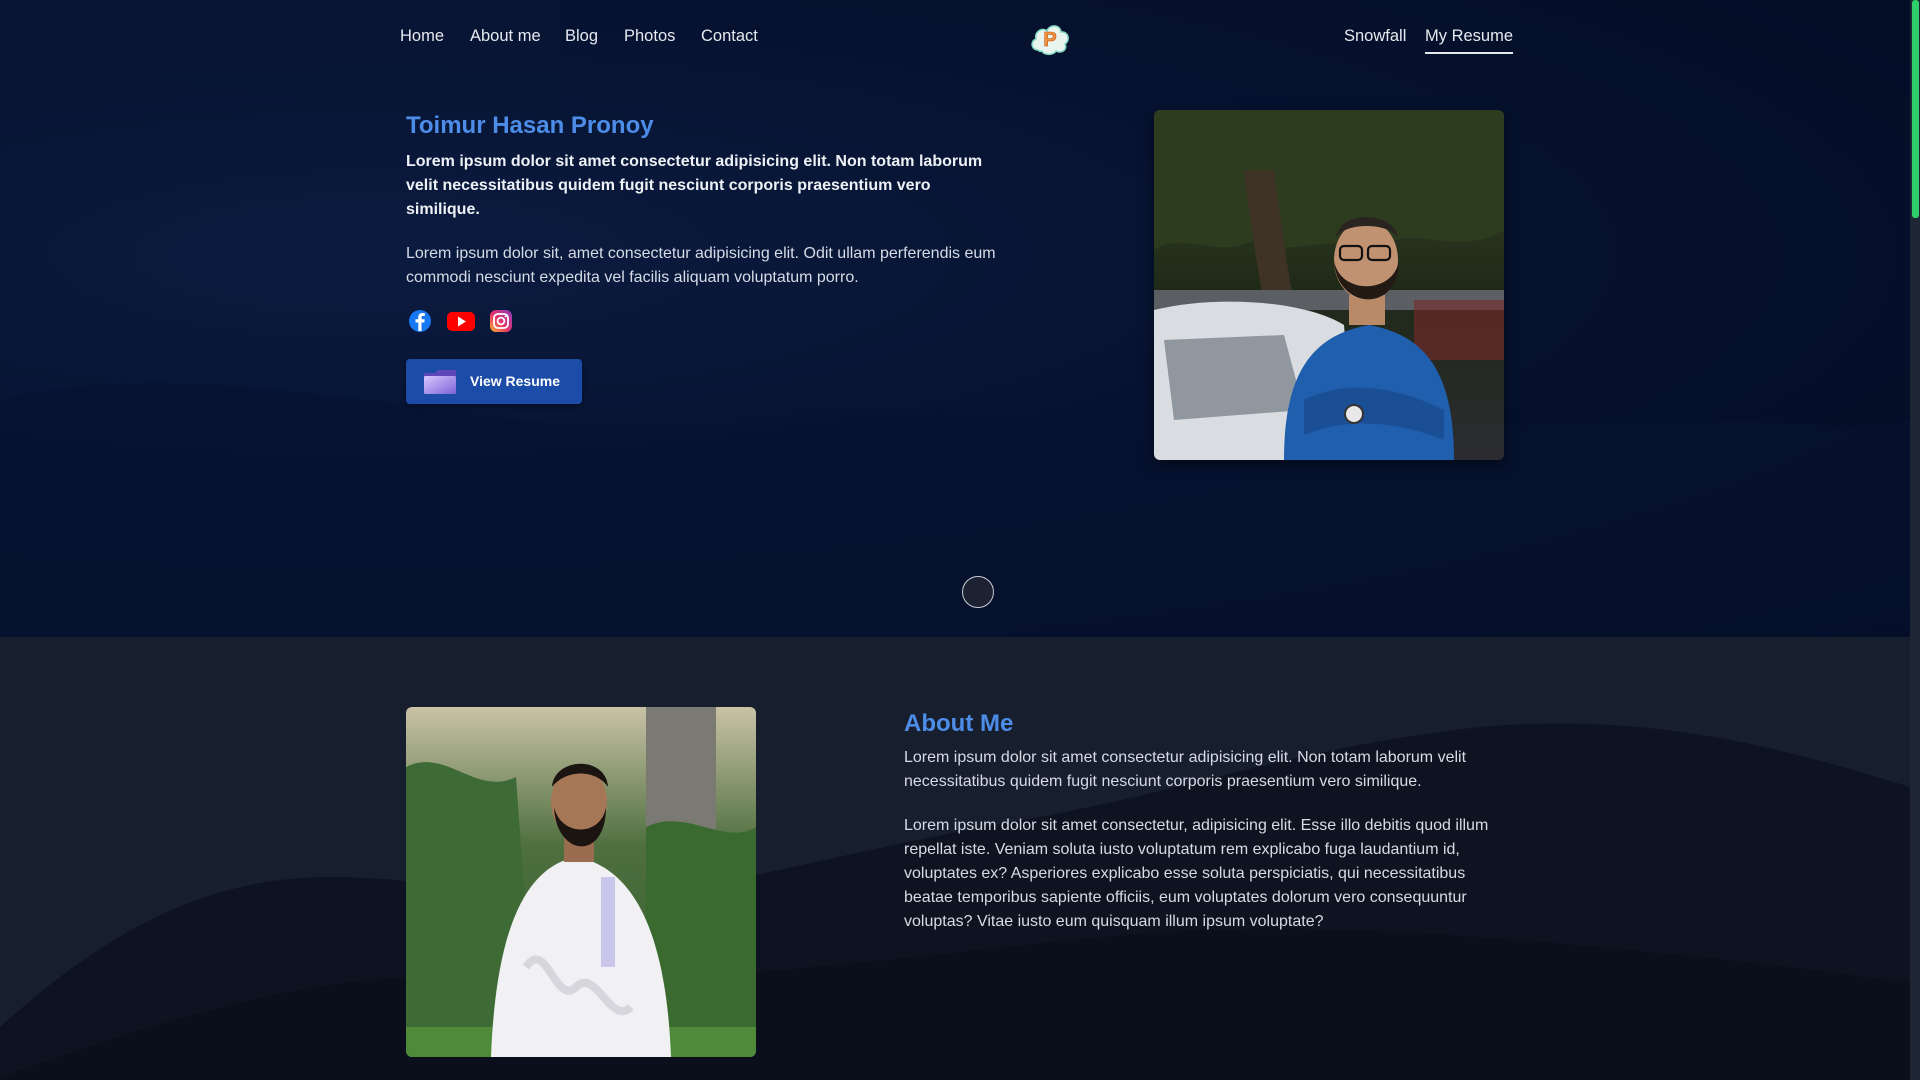 This screenshot has height=1080, width=1920. I want to click on nav-about-me: About me, so click(505, 36).